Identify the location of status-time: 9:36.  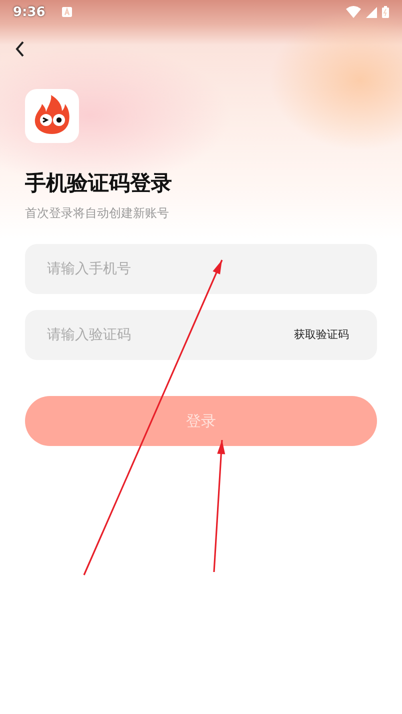
(29, 12).